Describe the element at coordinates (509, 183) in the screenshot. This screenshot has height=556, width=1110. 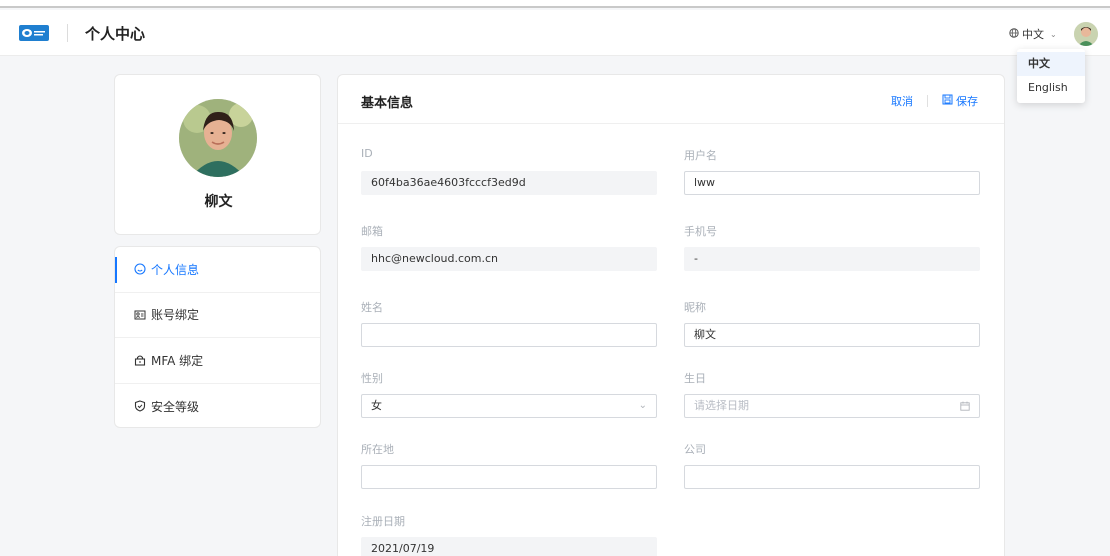
I see `id-field: 60f4ba36ae4603fcccf3ed9d` at that location.